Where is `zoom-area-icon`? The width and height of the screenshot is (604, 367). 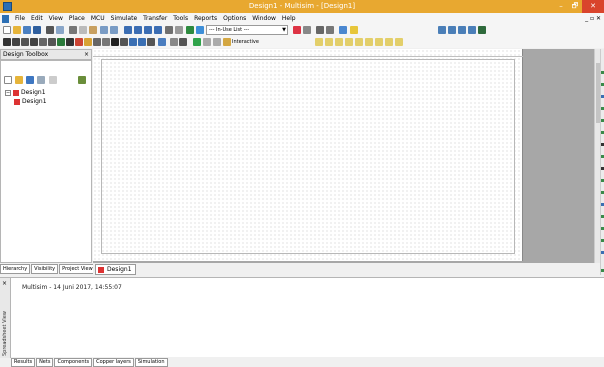 zoom-area-icon is located at coordinates (462, 30).